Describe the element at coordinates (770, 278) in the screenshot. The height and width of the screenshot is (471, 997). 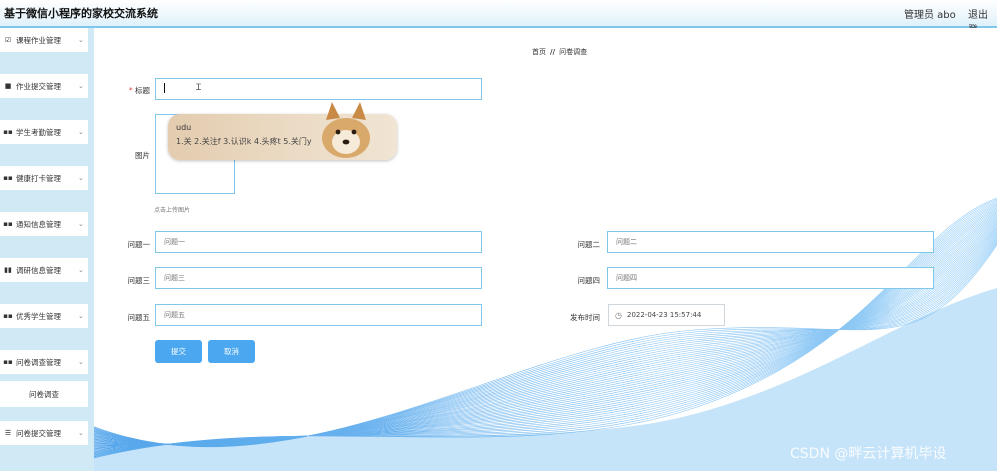
I see `q4-input` at that location.